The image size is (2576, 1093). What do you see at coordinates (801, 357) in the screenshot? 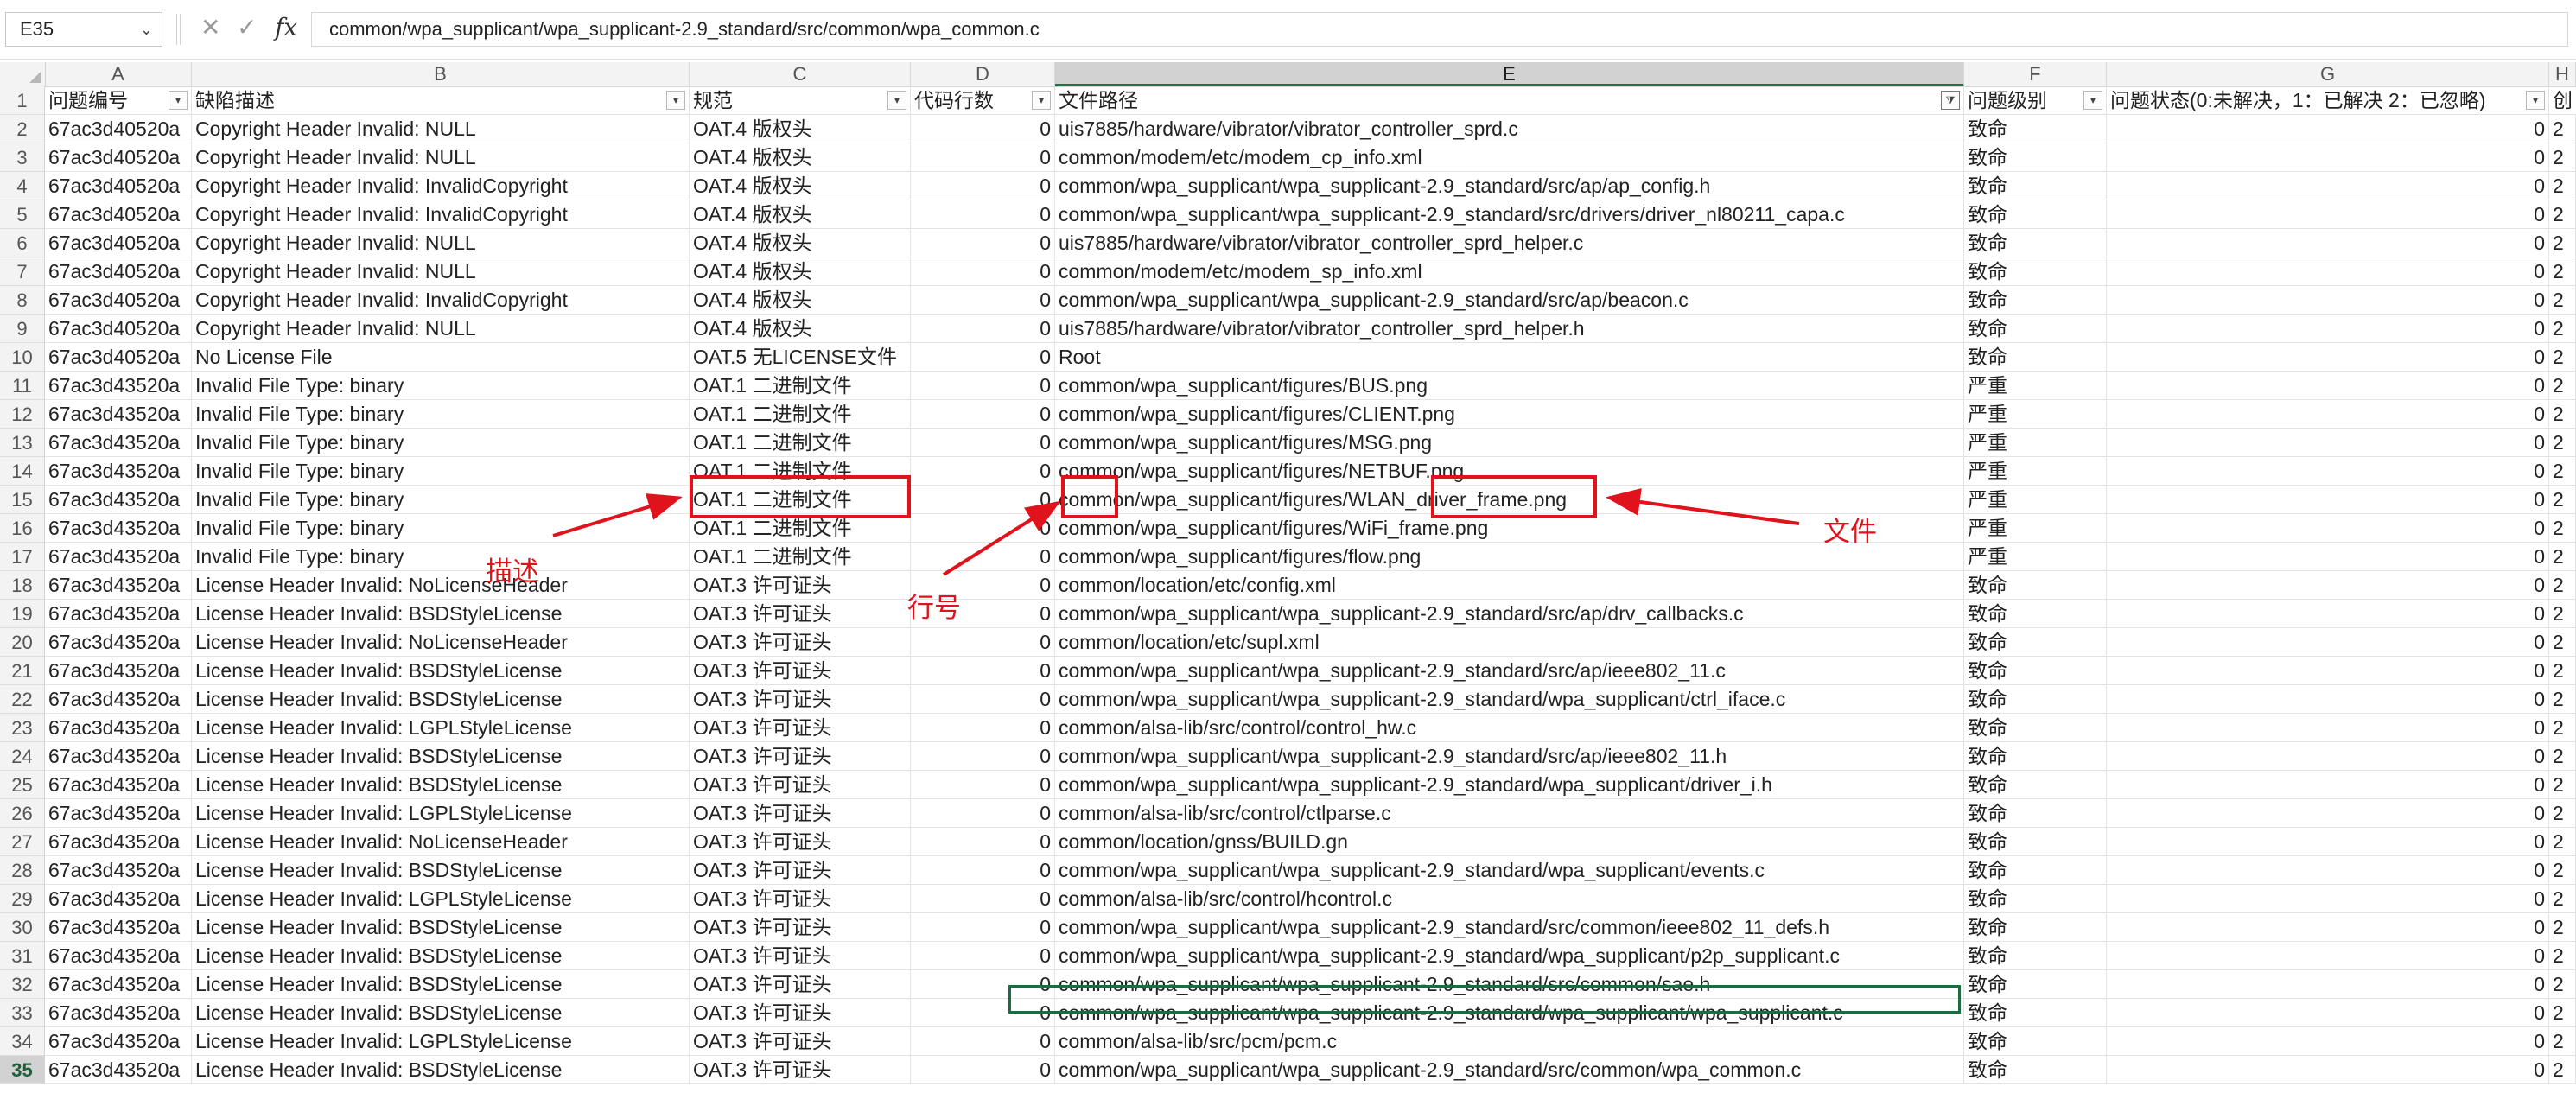
I see `cell-c: OAT.5 无LICENSE文件` at bounding box center [801, 357].